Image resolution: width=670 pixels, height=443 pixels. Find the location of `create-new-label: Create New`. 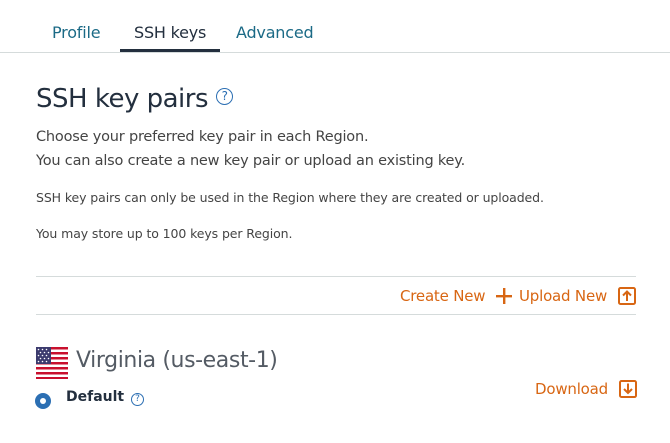

create-new-label: Create New is located at coordinates (443, 296).